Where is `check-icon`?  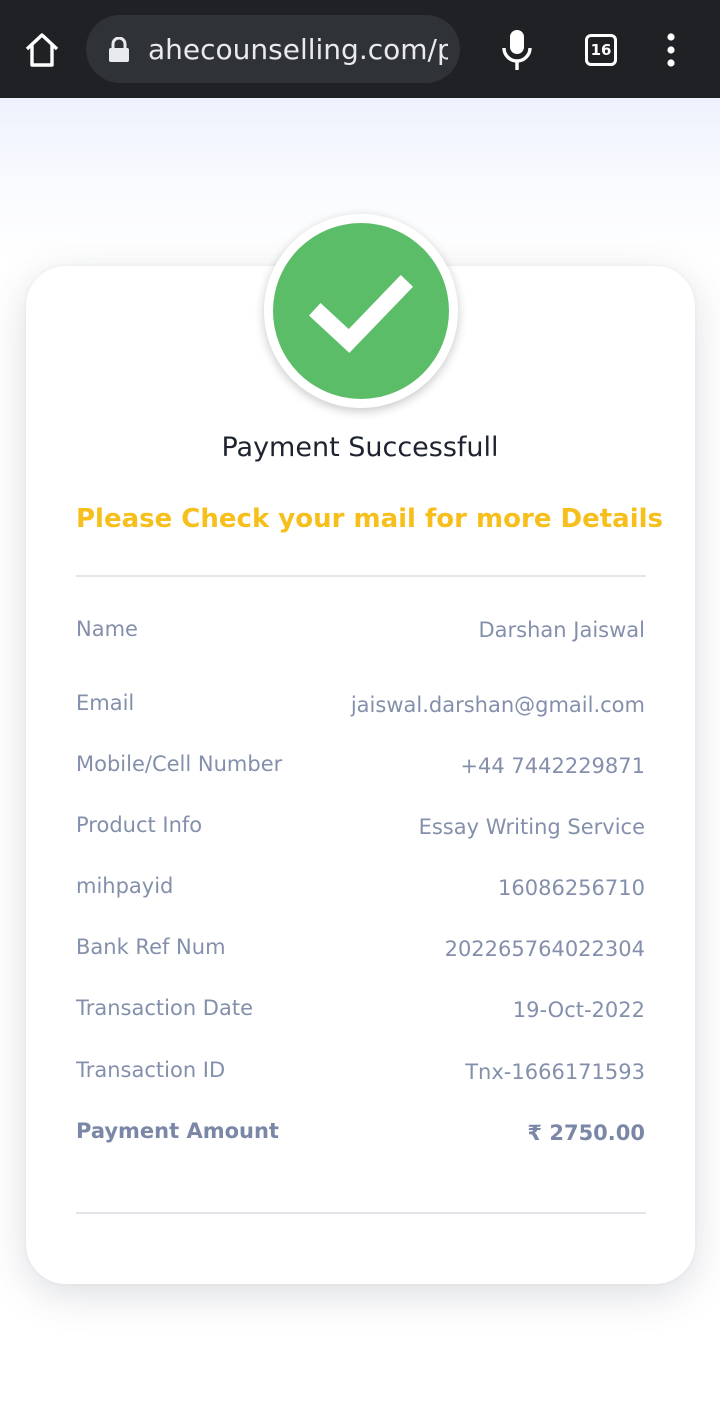
check-icon is located at coordinates (361, 311).